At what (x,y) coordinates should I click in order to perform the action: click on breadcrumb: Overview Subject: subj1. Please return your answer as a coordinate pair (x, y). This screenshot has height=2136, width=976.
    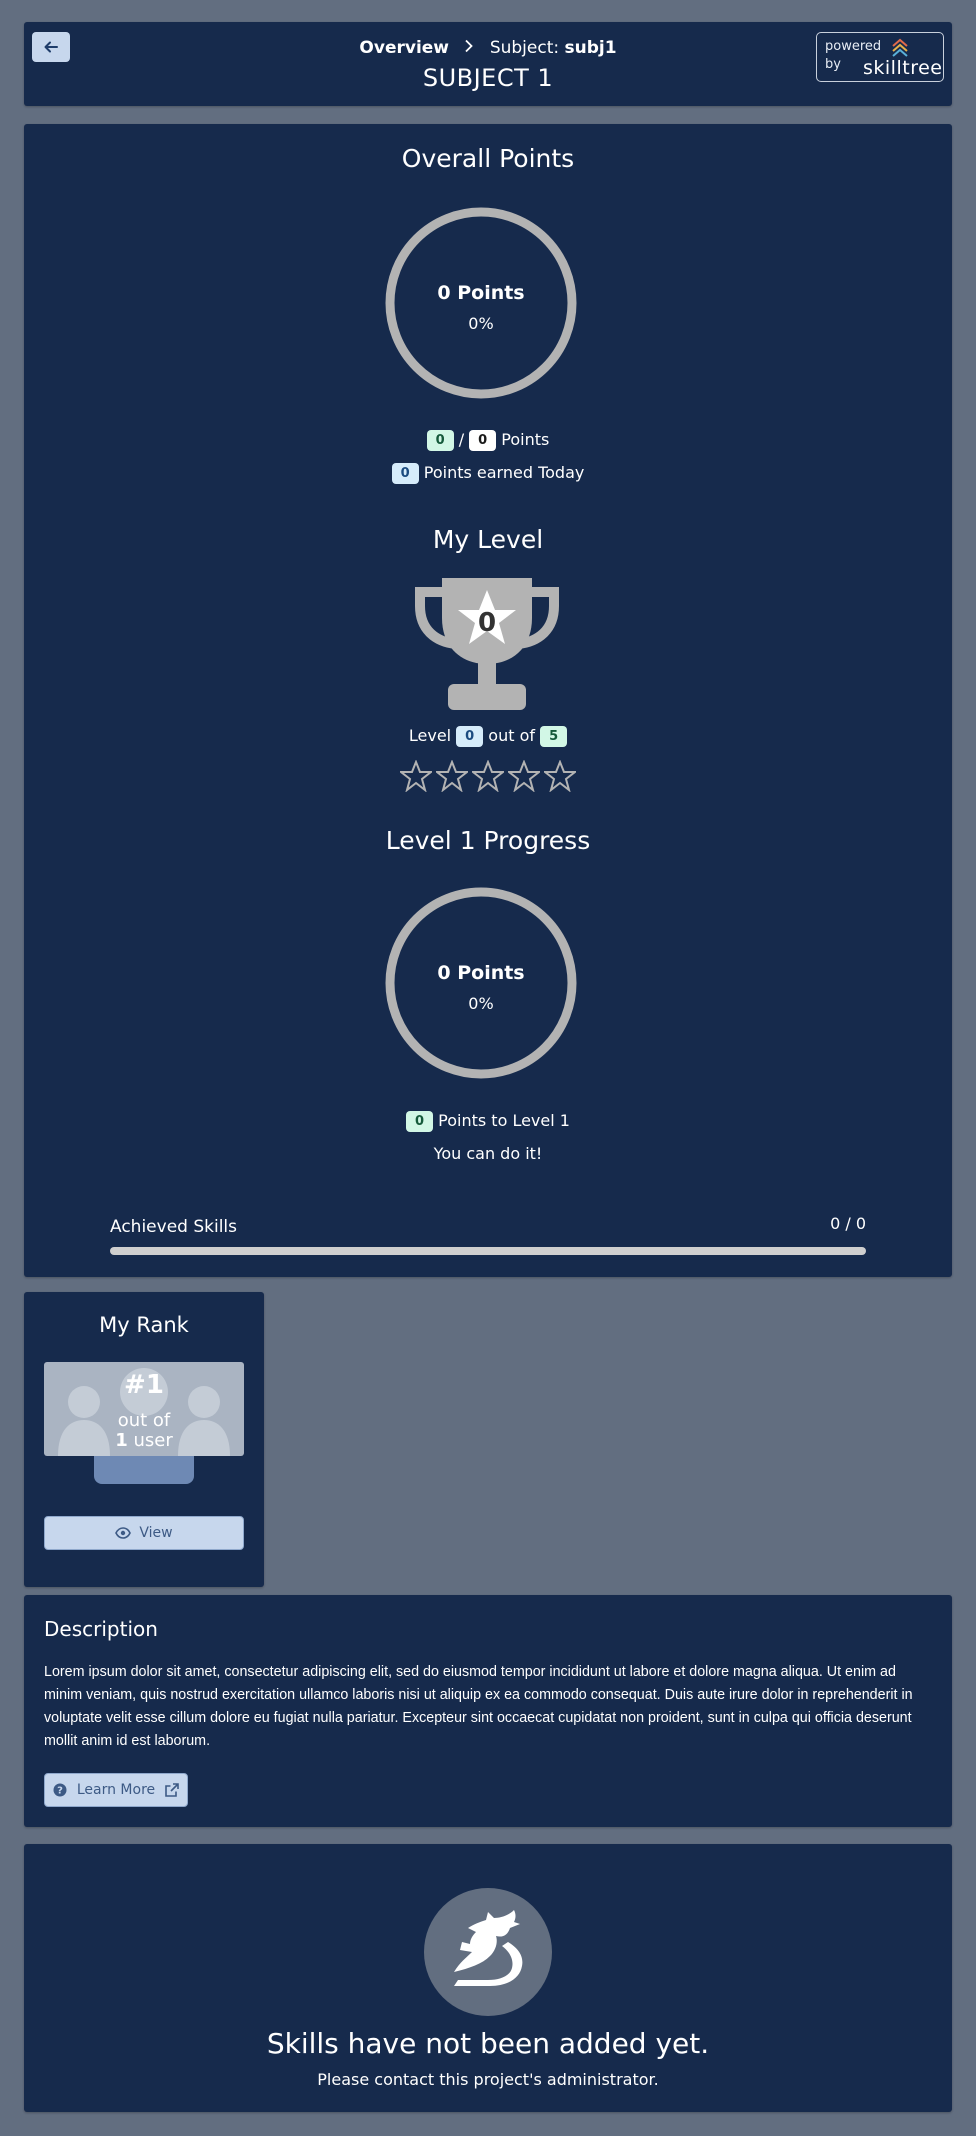
    Looking at the image, I should click on (488, 48).